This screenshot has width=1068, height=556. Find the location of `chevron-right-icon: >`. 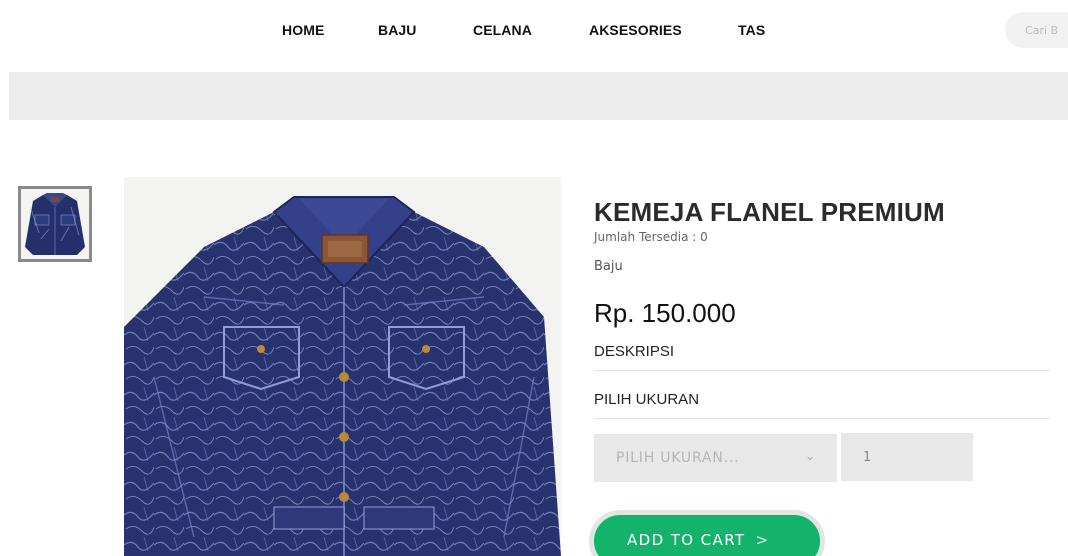

chevron-right-icon: > is located at coordinates (762, 540).